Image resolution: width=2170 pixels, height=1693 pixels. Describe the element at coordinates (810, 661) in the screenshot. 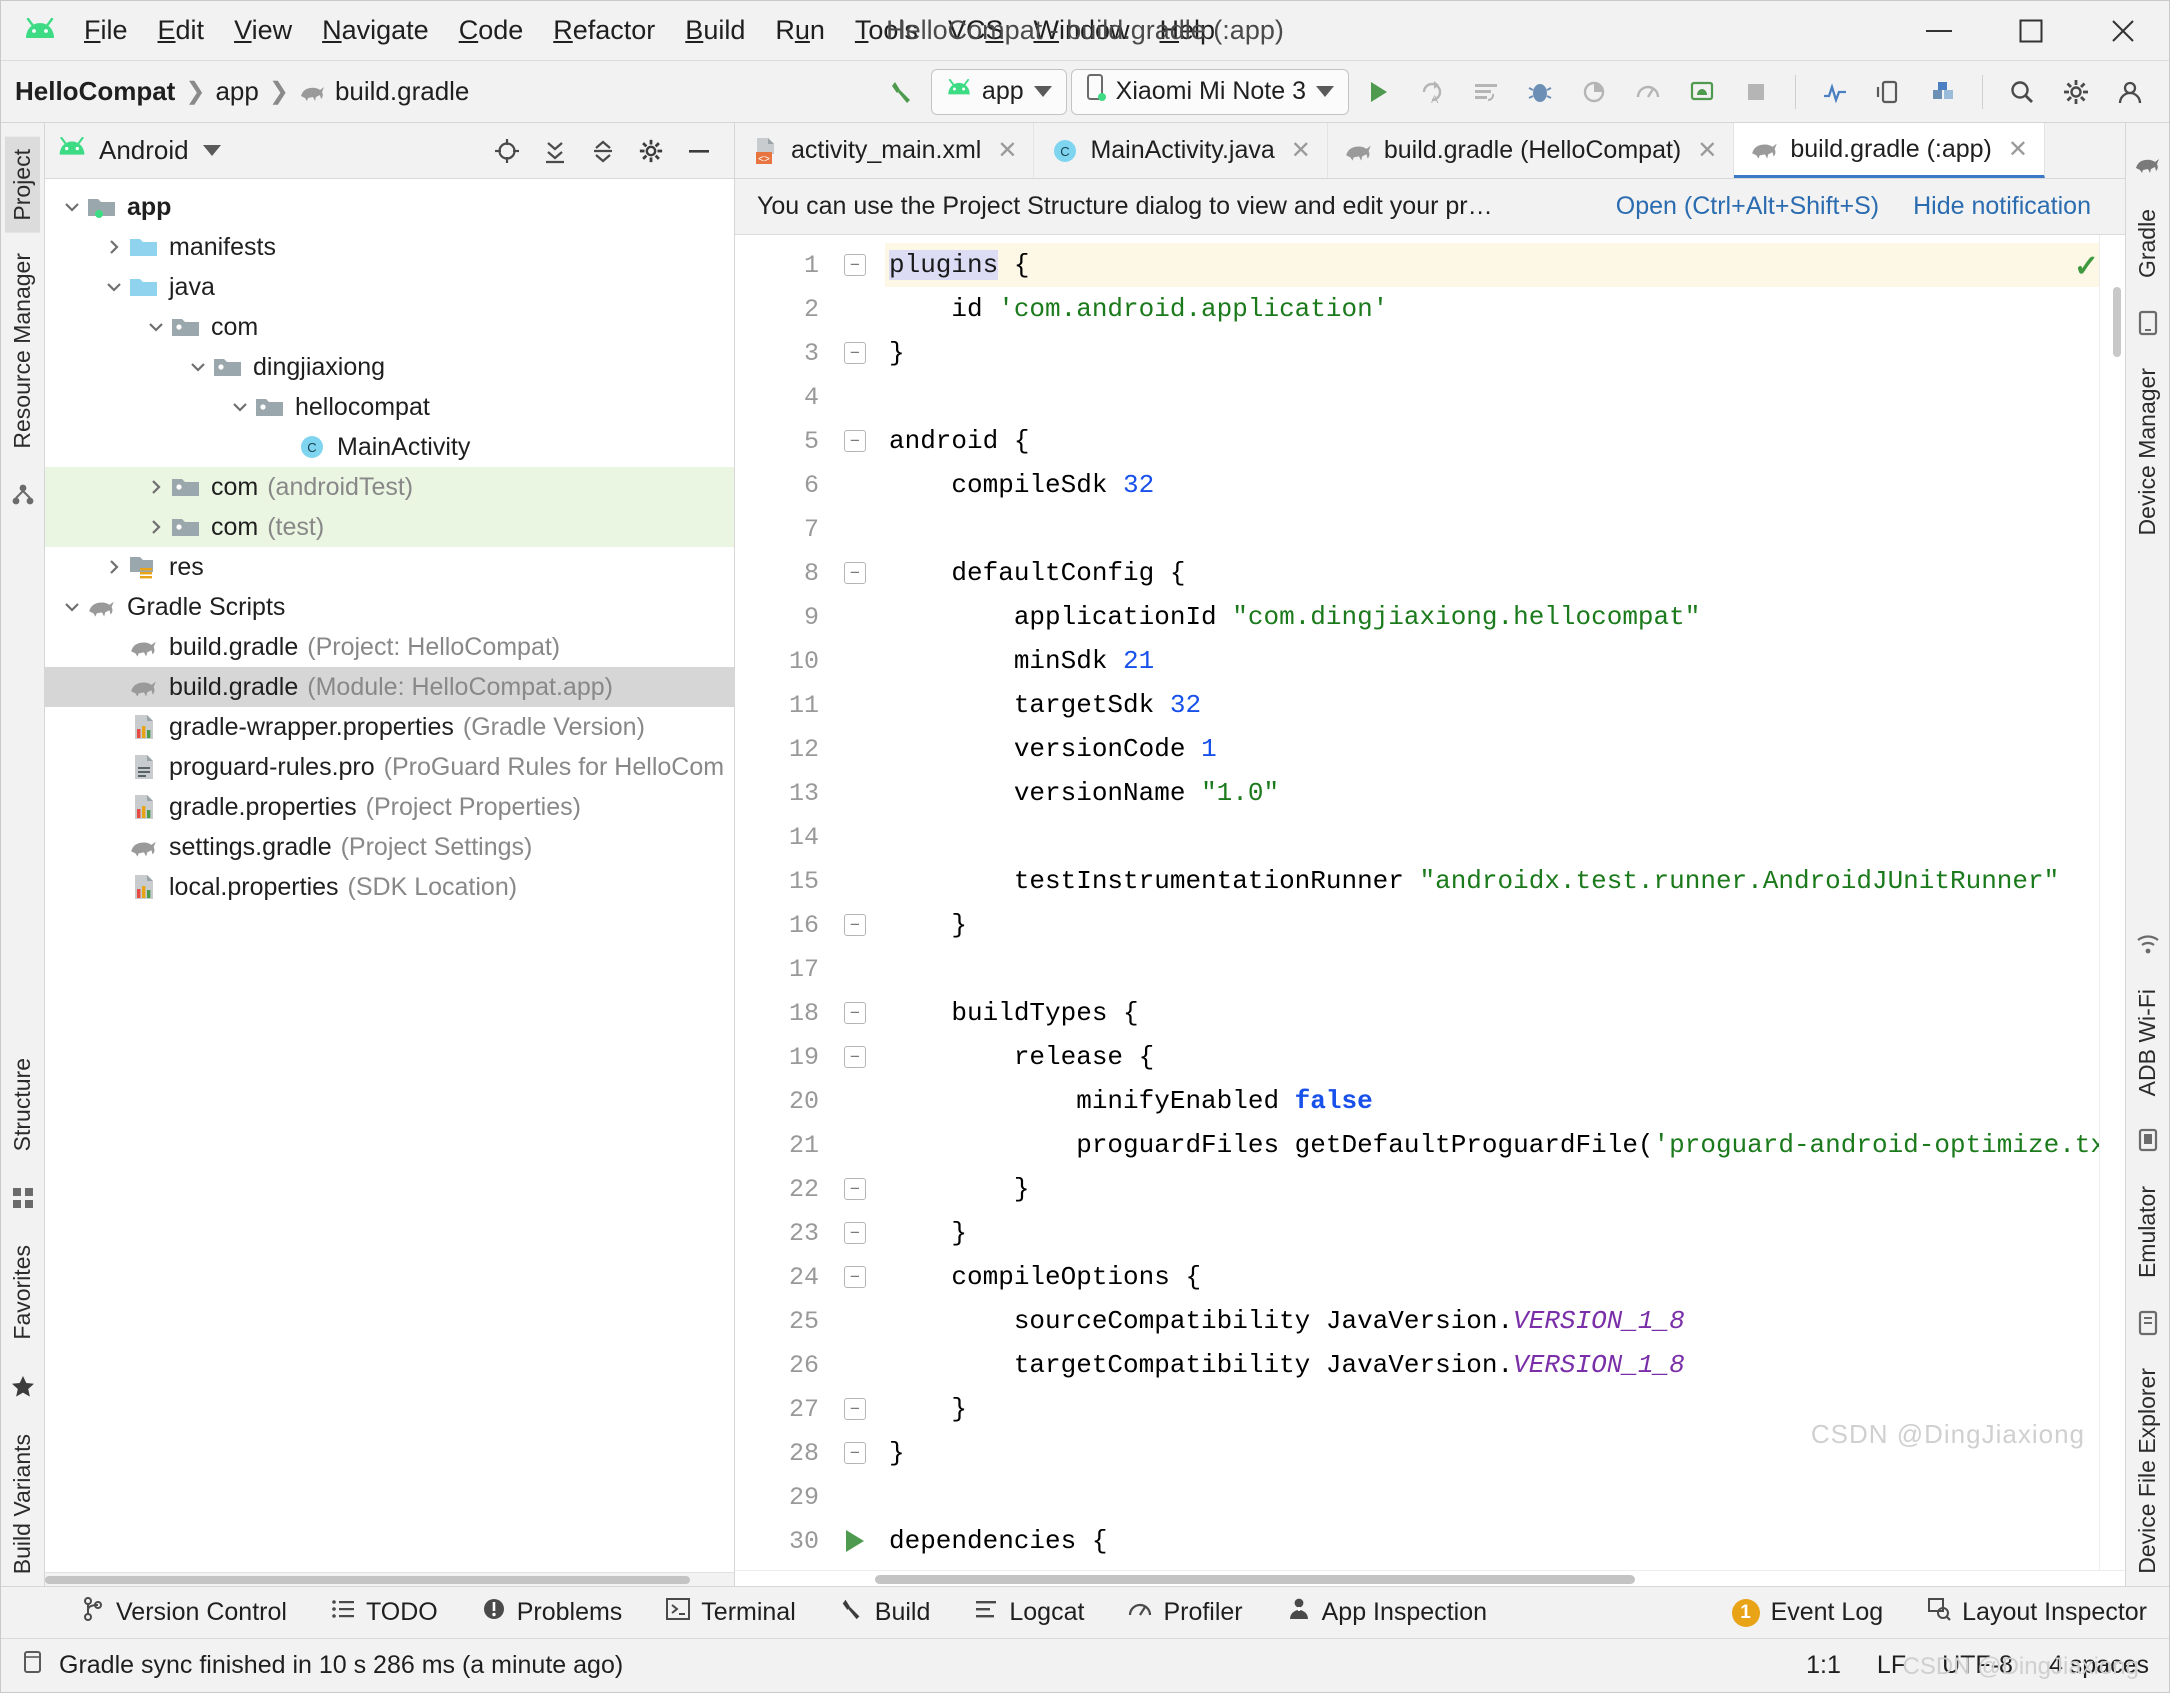

I see `gutter-row: 10` at that location.